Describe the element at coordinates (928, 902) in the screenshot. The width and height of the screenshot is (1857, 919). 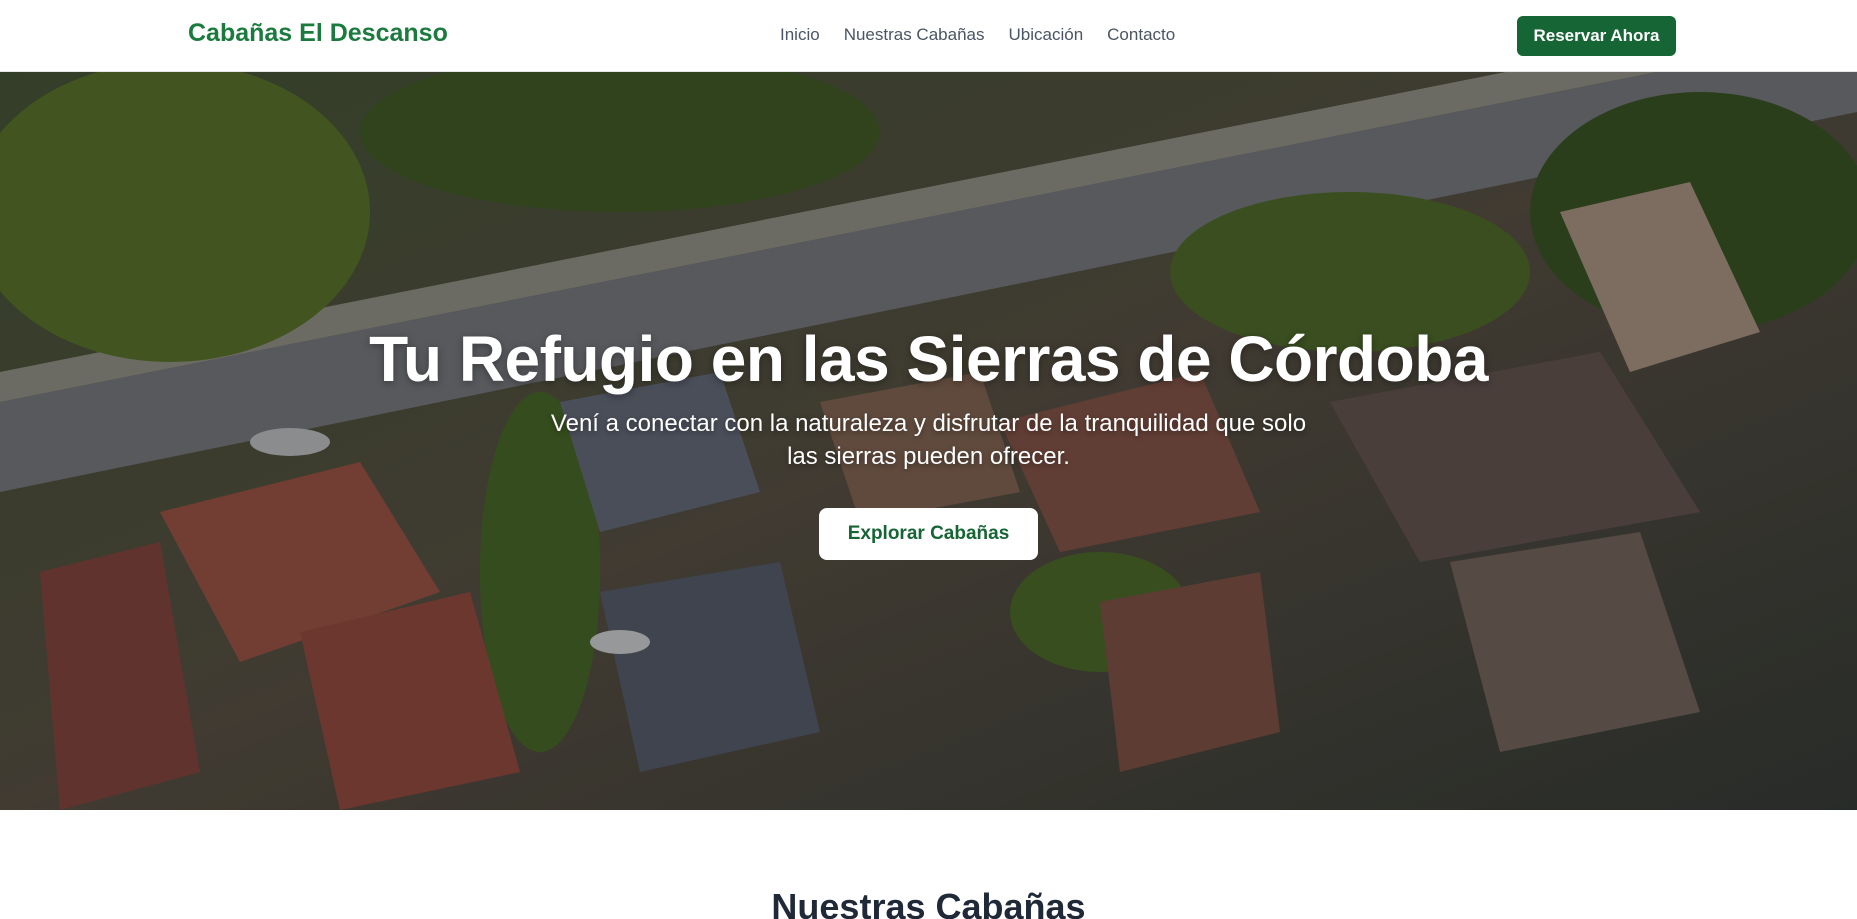
I see `section-title: Nuestras Cabañas` at that location.